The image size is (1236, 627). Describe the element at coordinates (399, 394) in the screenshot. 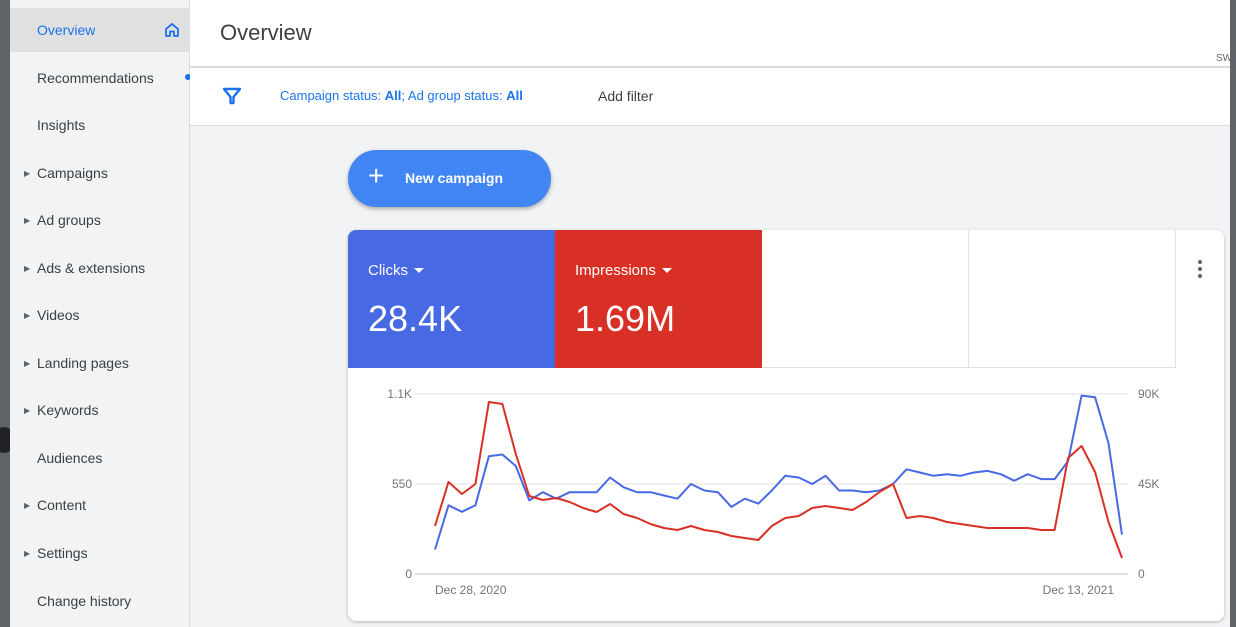

I see `y-left-tick-label: 1.1K` at that location.